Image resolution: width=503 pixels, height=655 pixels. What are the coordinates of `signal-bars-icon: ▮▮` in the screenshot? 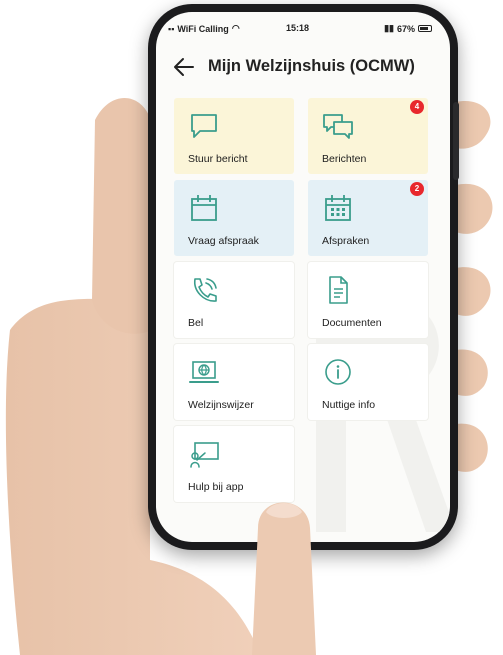 It's located at (389, 28).